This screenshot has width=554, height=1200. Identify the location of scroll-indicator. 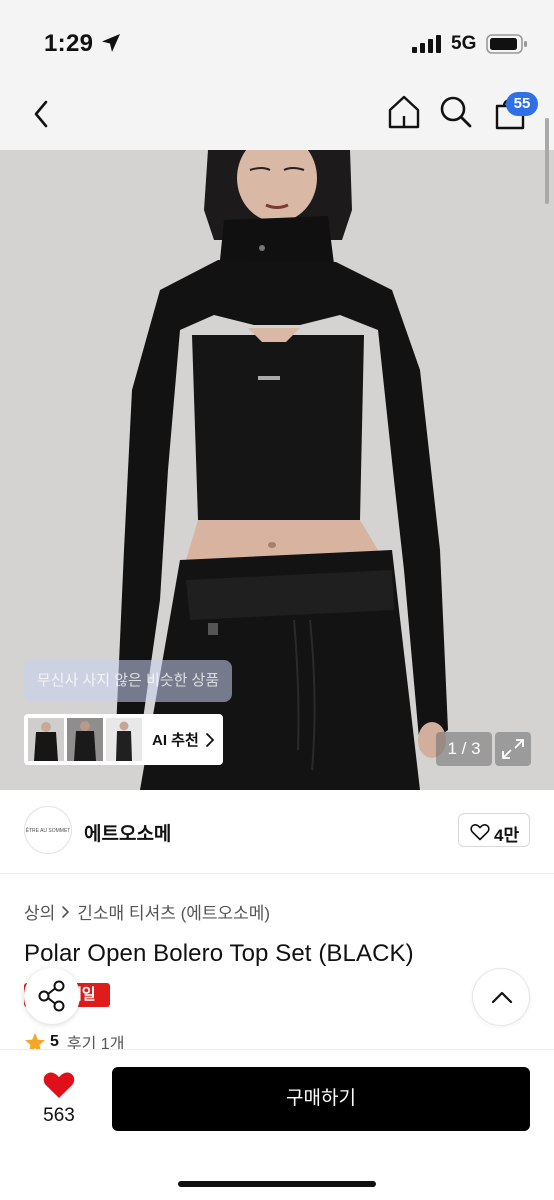
(547, 161).